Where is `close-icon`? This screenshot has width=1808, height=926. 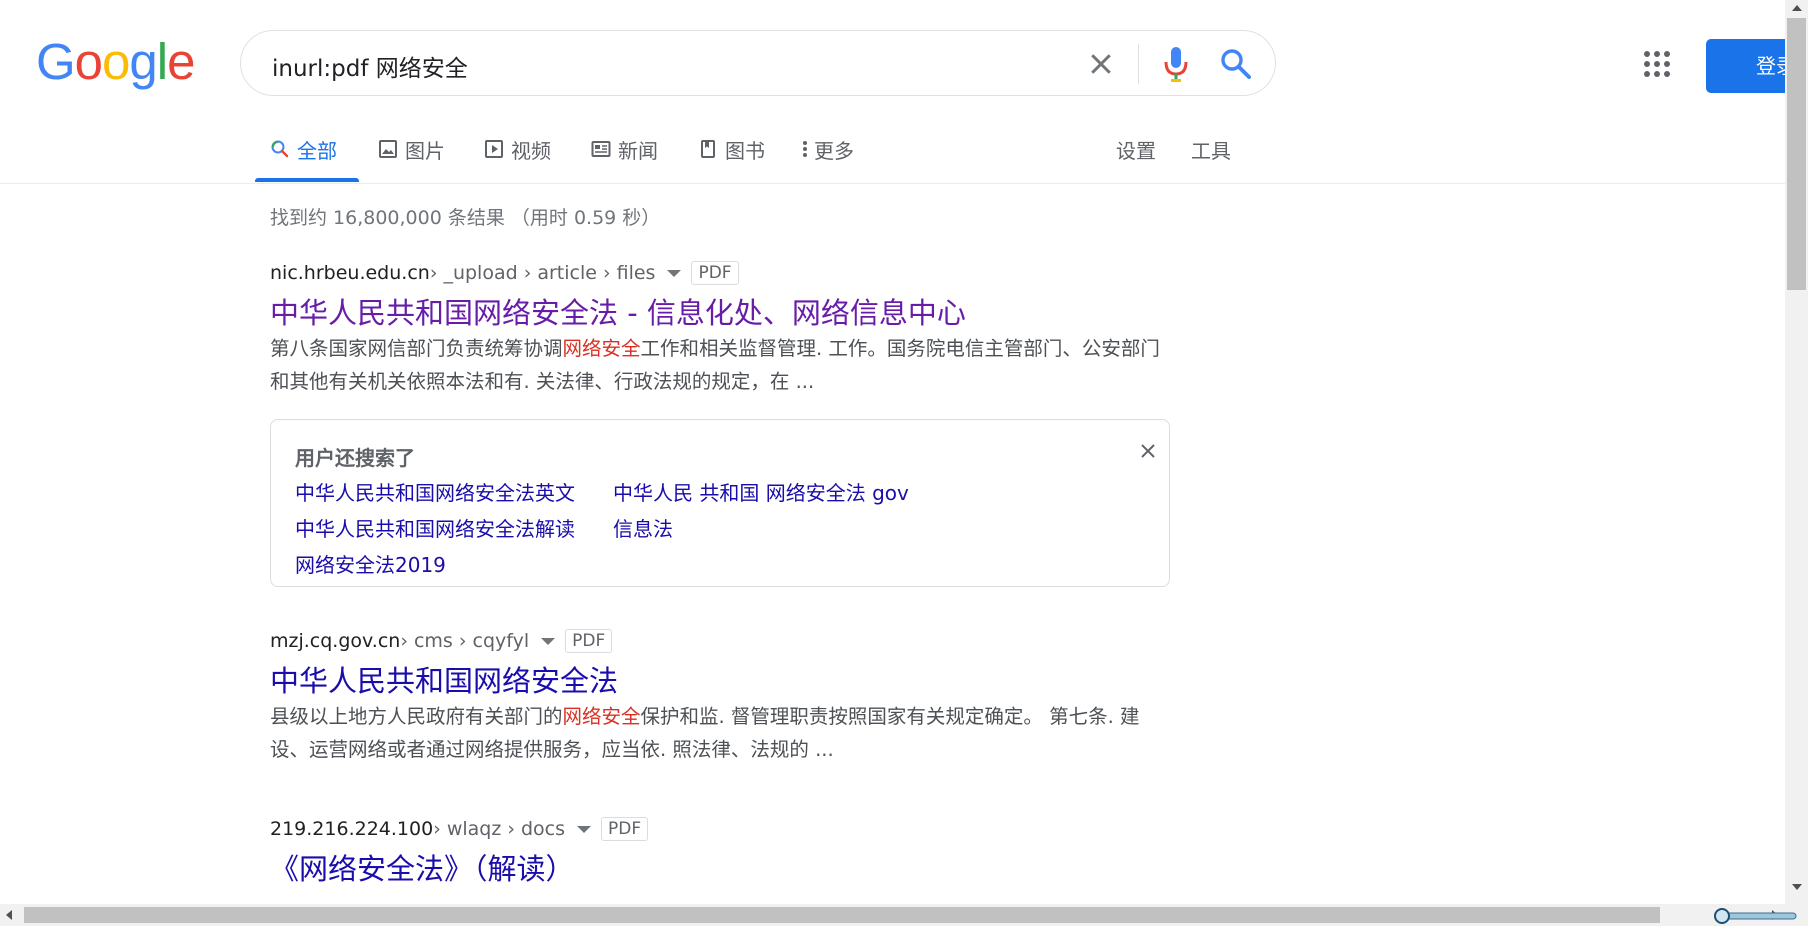
close-icon is located at coordinates (1148, 451).